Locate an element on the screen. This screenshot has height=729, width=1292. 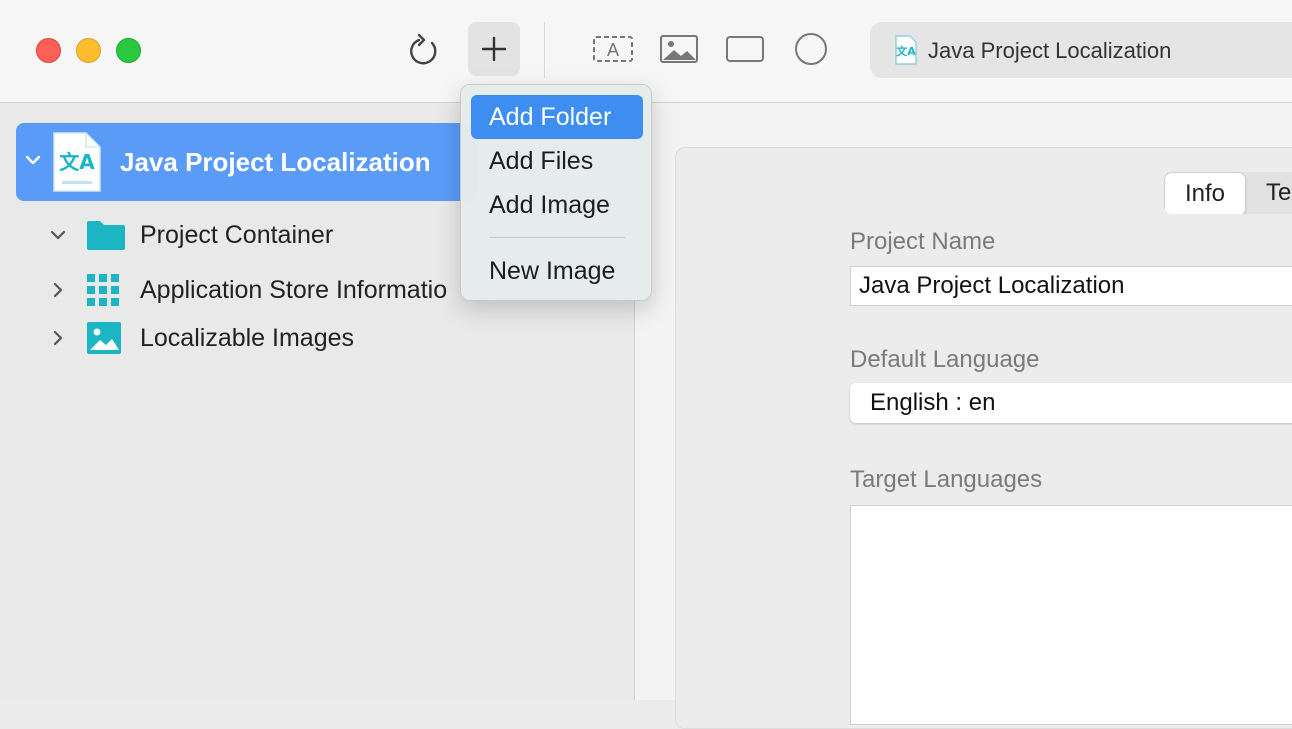
sidebar-item-application-store-information: Application Store Informatio is located at coordinates (247, 290).